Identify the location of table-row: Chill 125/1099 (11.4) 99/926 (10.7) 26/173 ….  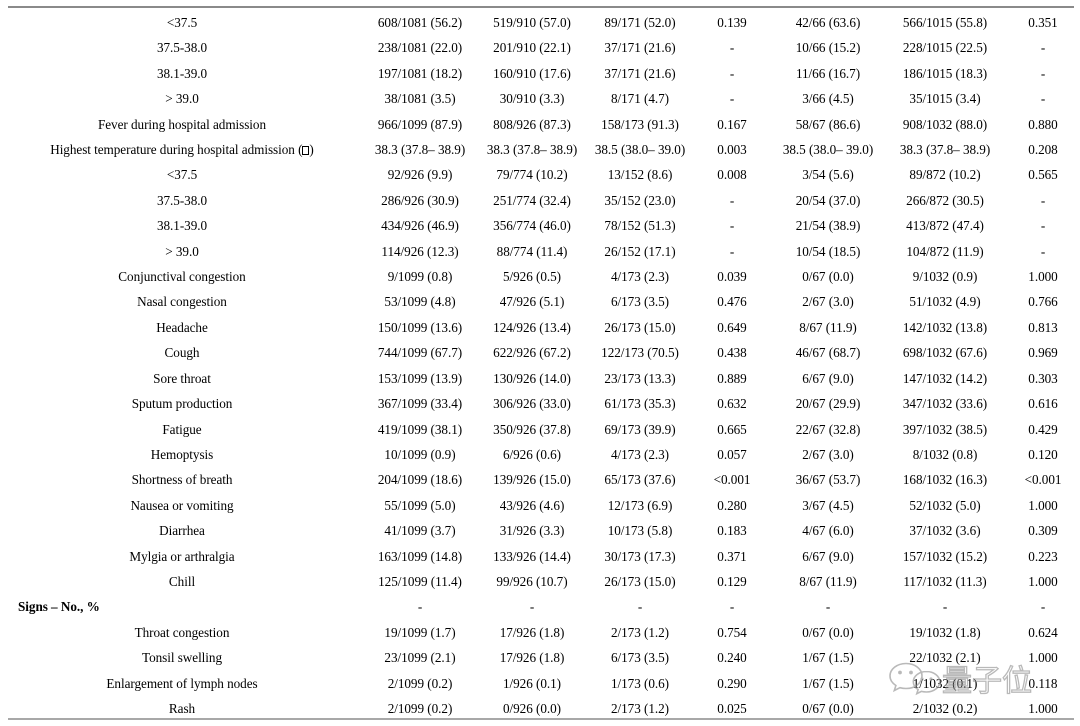
(540, 581).